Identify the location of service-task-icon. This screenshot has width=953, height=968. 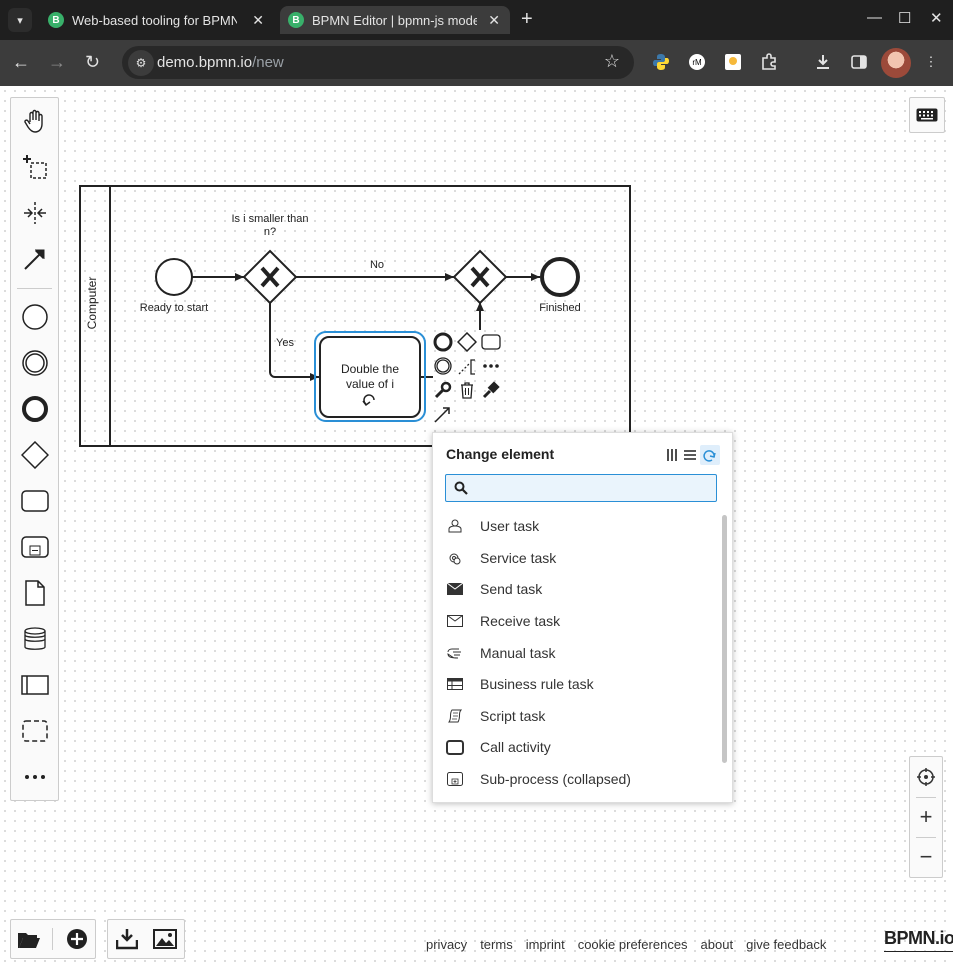
(455, 558).